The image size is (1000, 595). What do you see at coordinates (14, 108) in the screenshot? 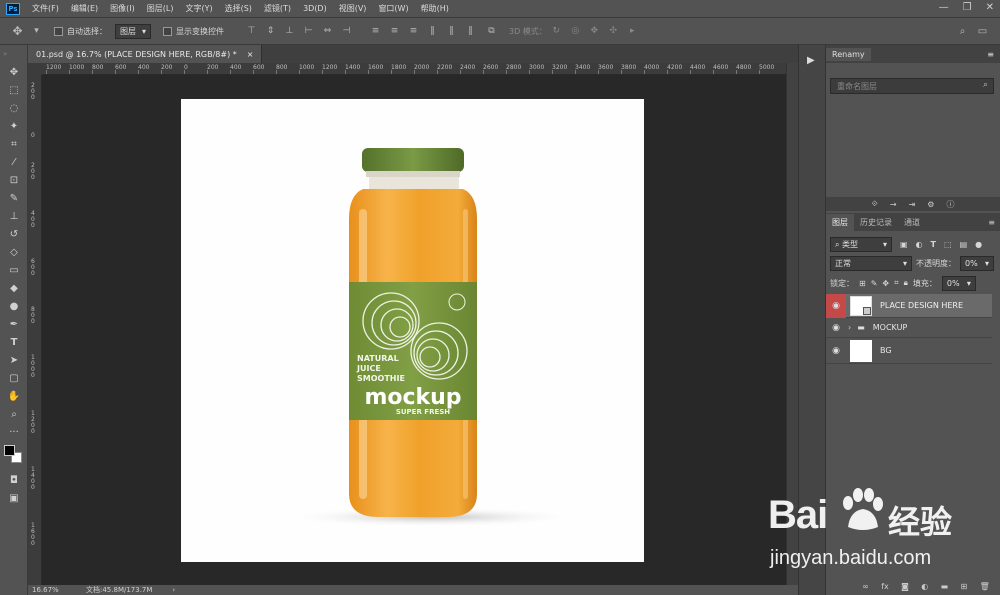
I see `lasso-tool-icon: ◌` at bounding box center [14, 108].